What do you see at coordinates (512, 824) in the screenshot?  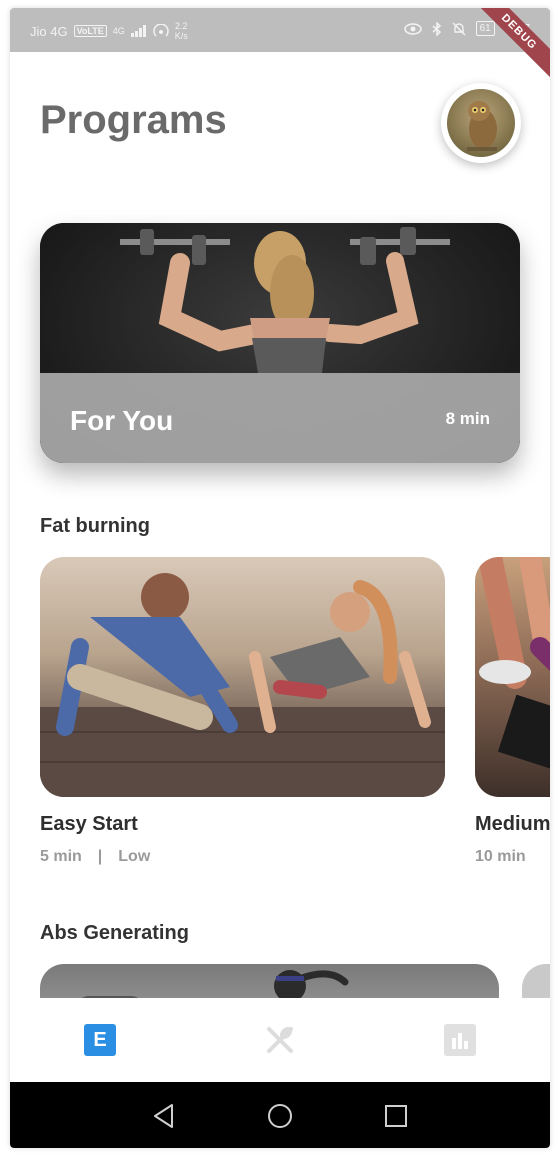 I see `medium-title: Medium` at bounding box center [512, 824].